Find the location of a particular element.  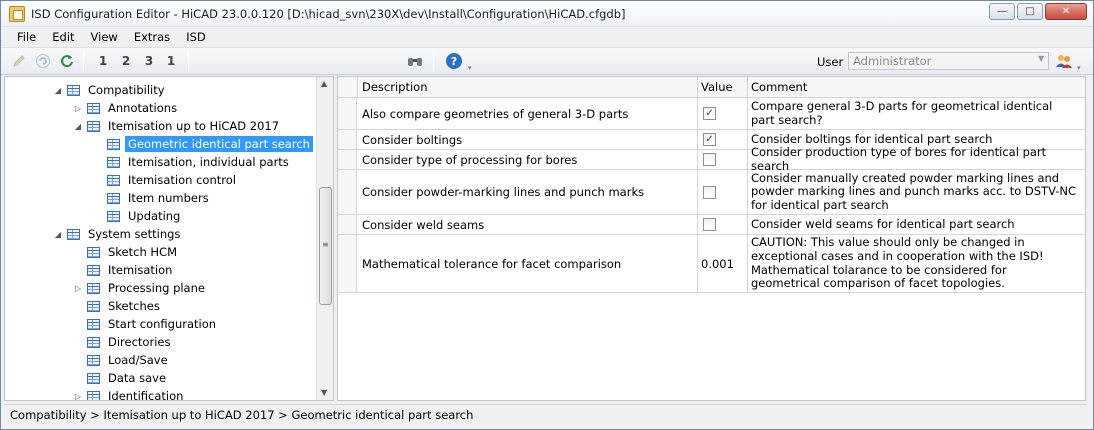

tree-node-label: Annotations is located at coordinates (143, 108).